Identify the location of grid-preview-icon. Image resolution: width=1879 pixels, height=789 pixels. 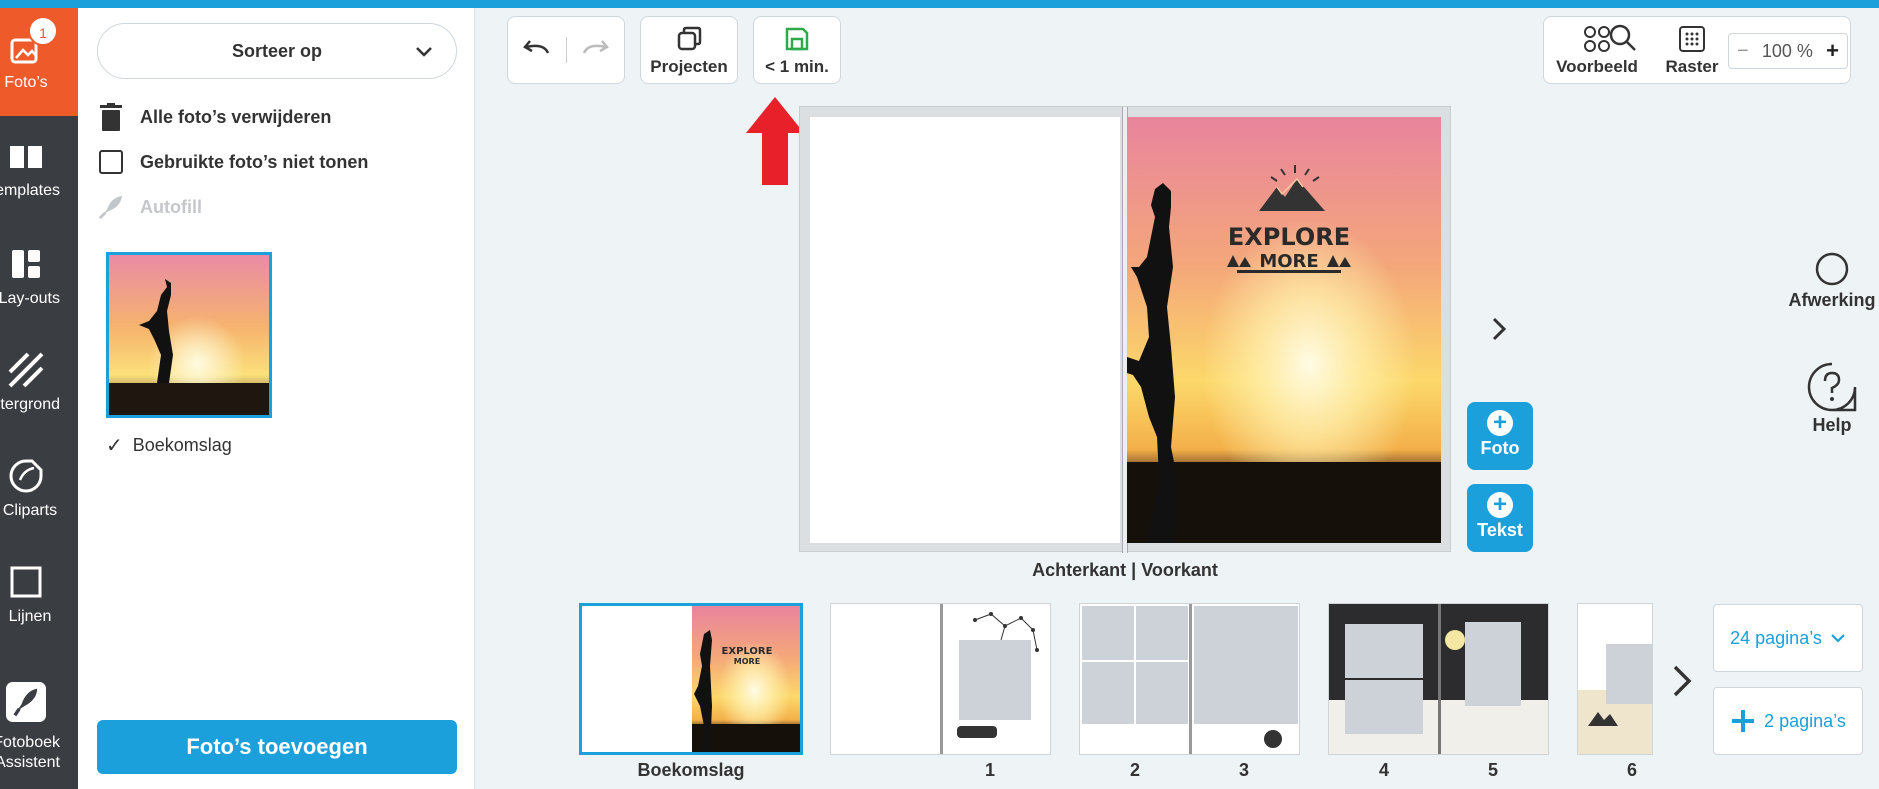
(1597, 39).